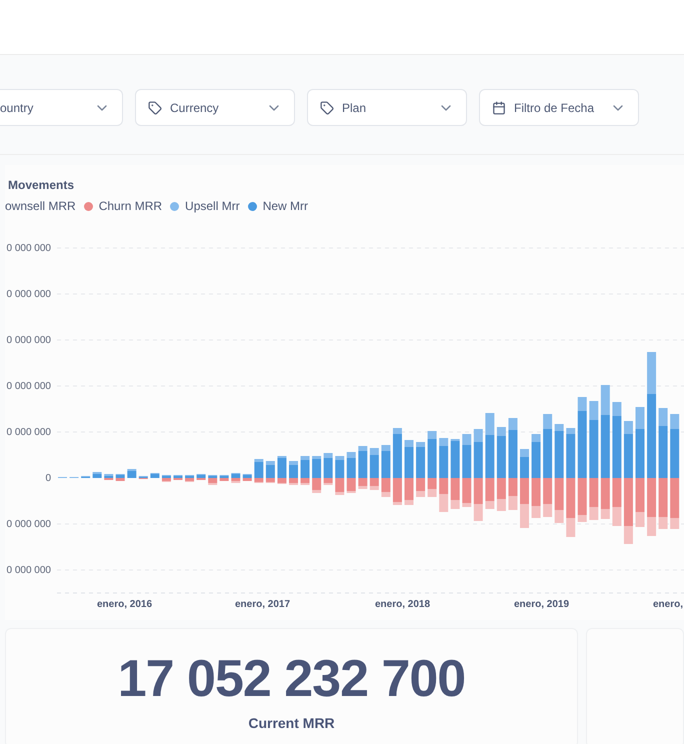  Describe the element at coordinates (48, 479) in the screenshot. I see `y-axis-label: 0` at that location.